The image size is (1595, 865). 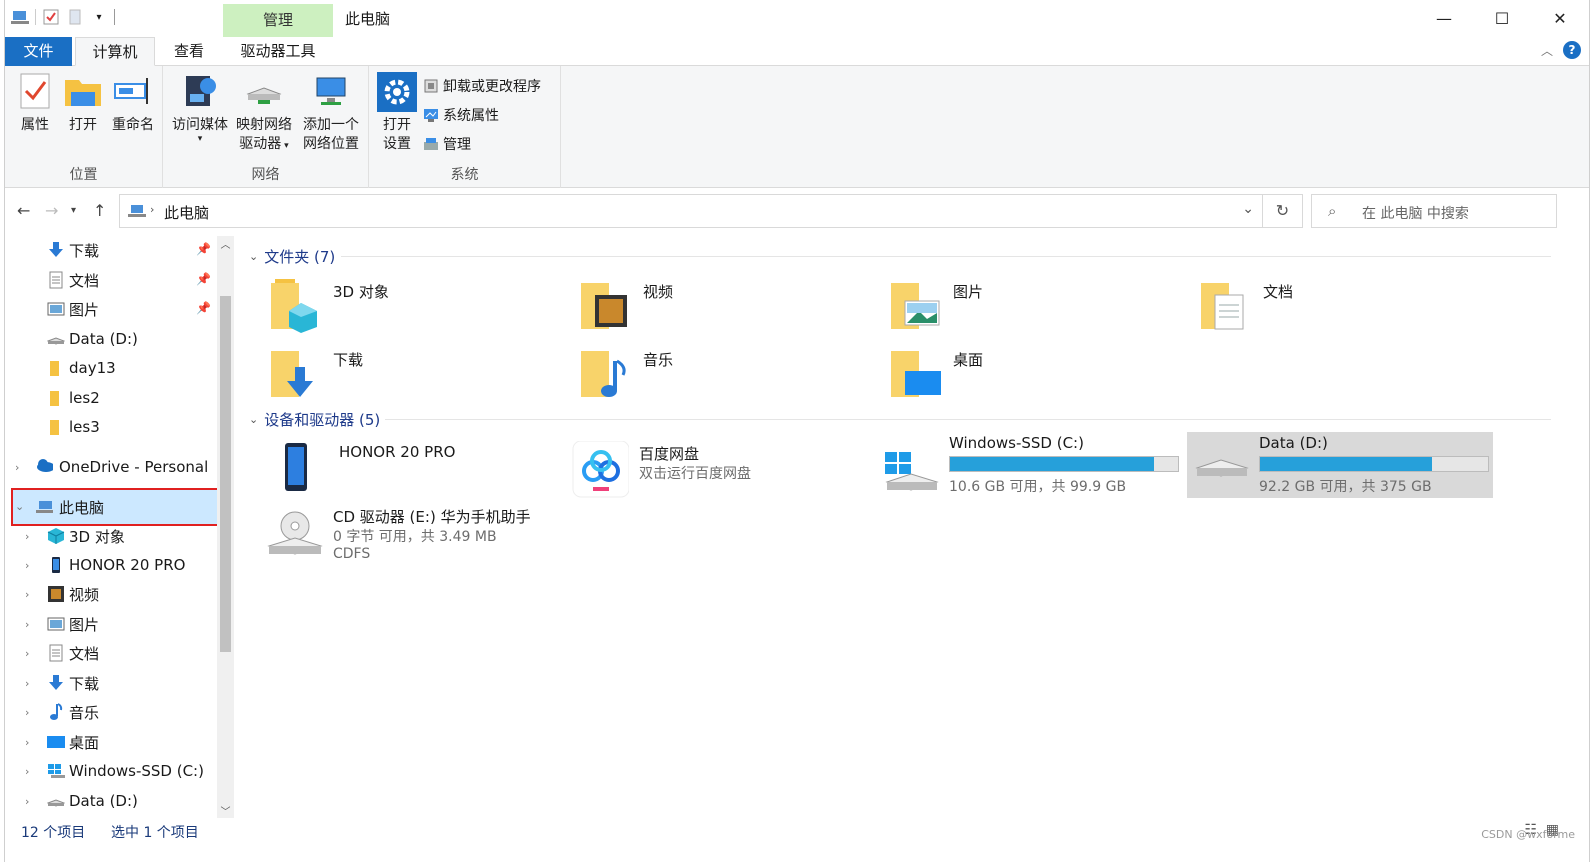 What do you see at coordinates (1560, 18) in the screenshot?
I see `close-button: ✕` at bounding box center [1560, 18].